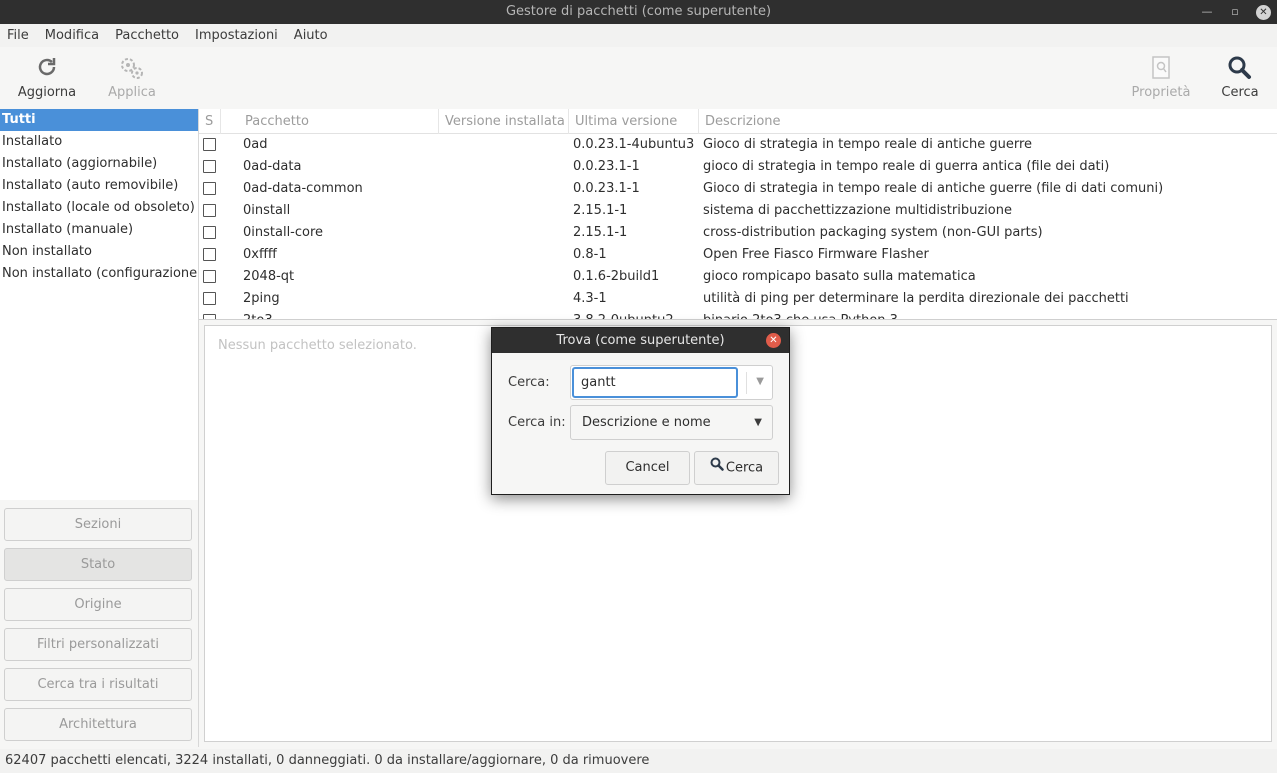 The height and width of the screenshot is (773, 1277). Describe the element at coordinates (98, 524) in the screenshot. I see `sections-button: Sezioni` at that location.